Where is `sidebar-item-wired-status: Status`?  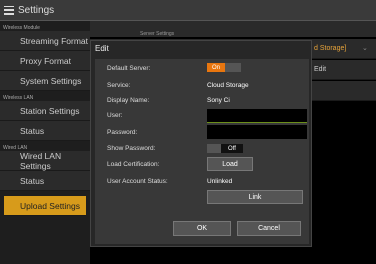 sidebar-item-wired-status: Status is located at coordinates (45, 181).